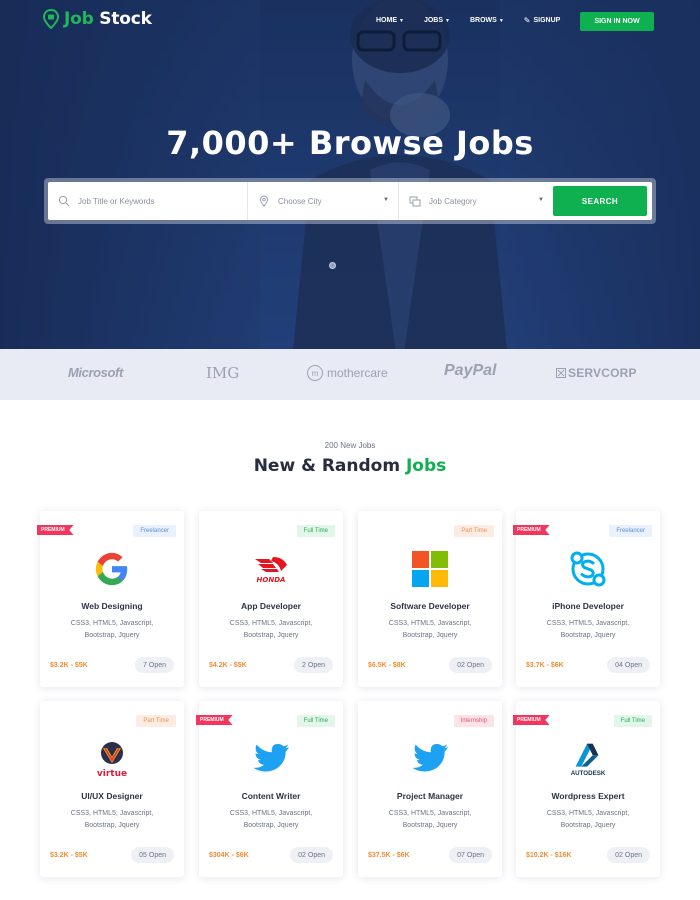 This screenshot has width=700, height=900. What do you see at coordinates (223, 373) in the screenshot?
I see `brand-logo-img: IMG` at bounding box center [223, 373].